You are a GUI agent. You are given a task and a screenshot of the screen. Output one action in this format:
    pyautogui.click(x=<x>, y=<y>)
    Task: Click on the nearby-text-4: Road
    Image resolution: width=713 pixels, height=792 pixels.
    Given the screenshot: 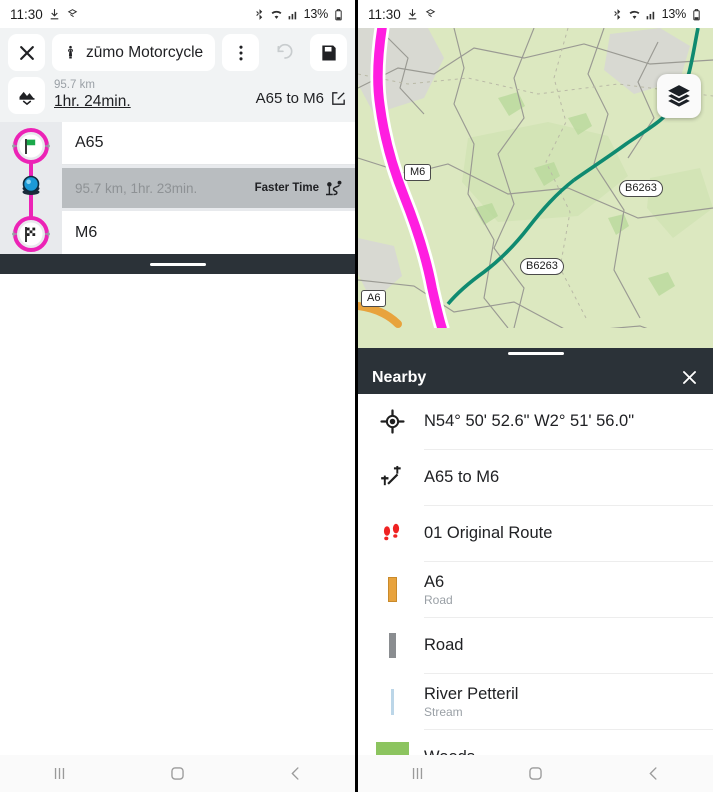 What is the action you would take?
    pyautogui.click(x=443, y=645)
    